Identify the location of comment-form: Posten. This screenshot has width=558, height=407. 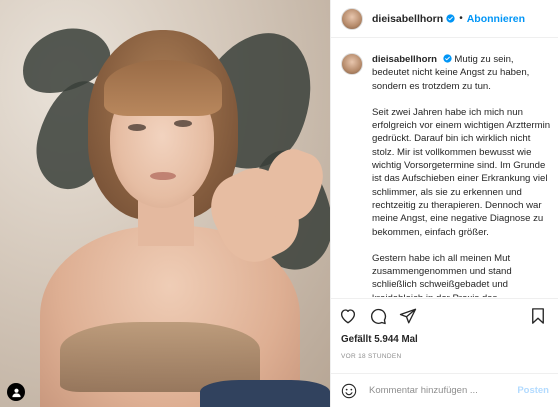
(444, 390).